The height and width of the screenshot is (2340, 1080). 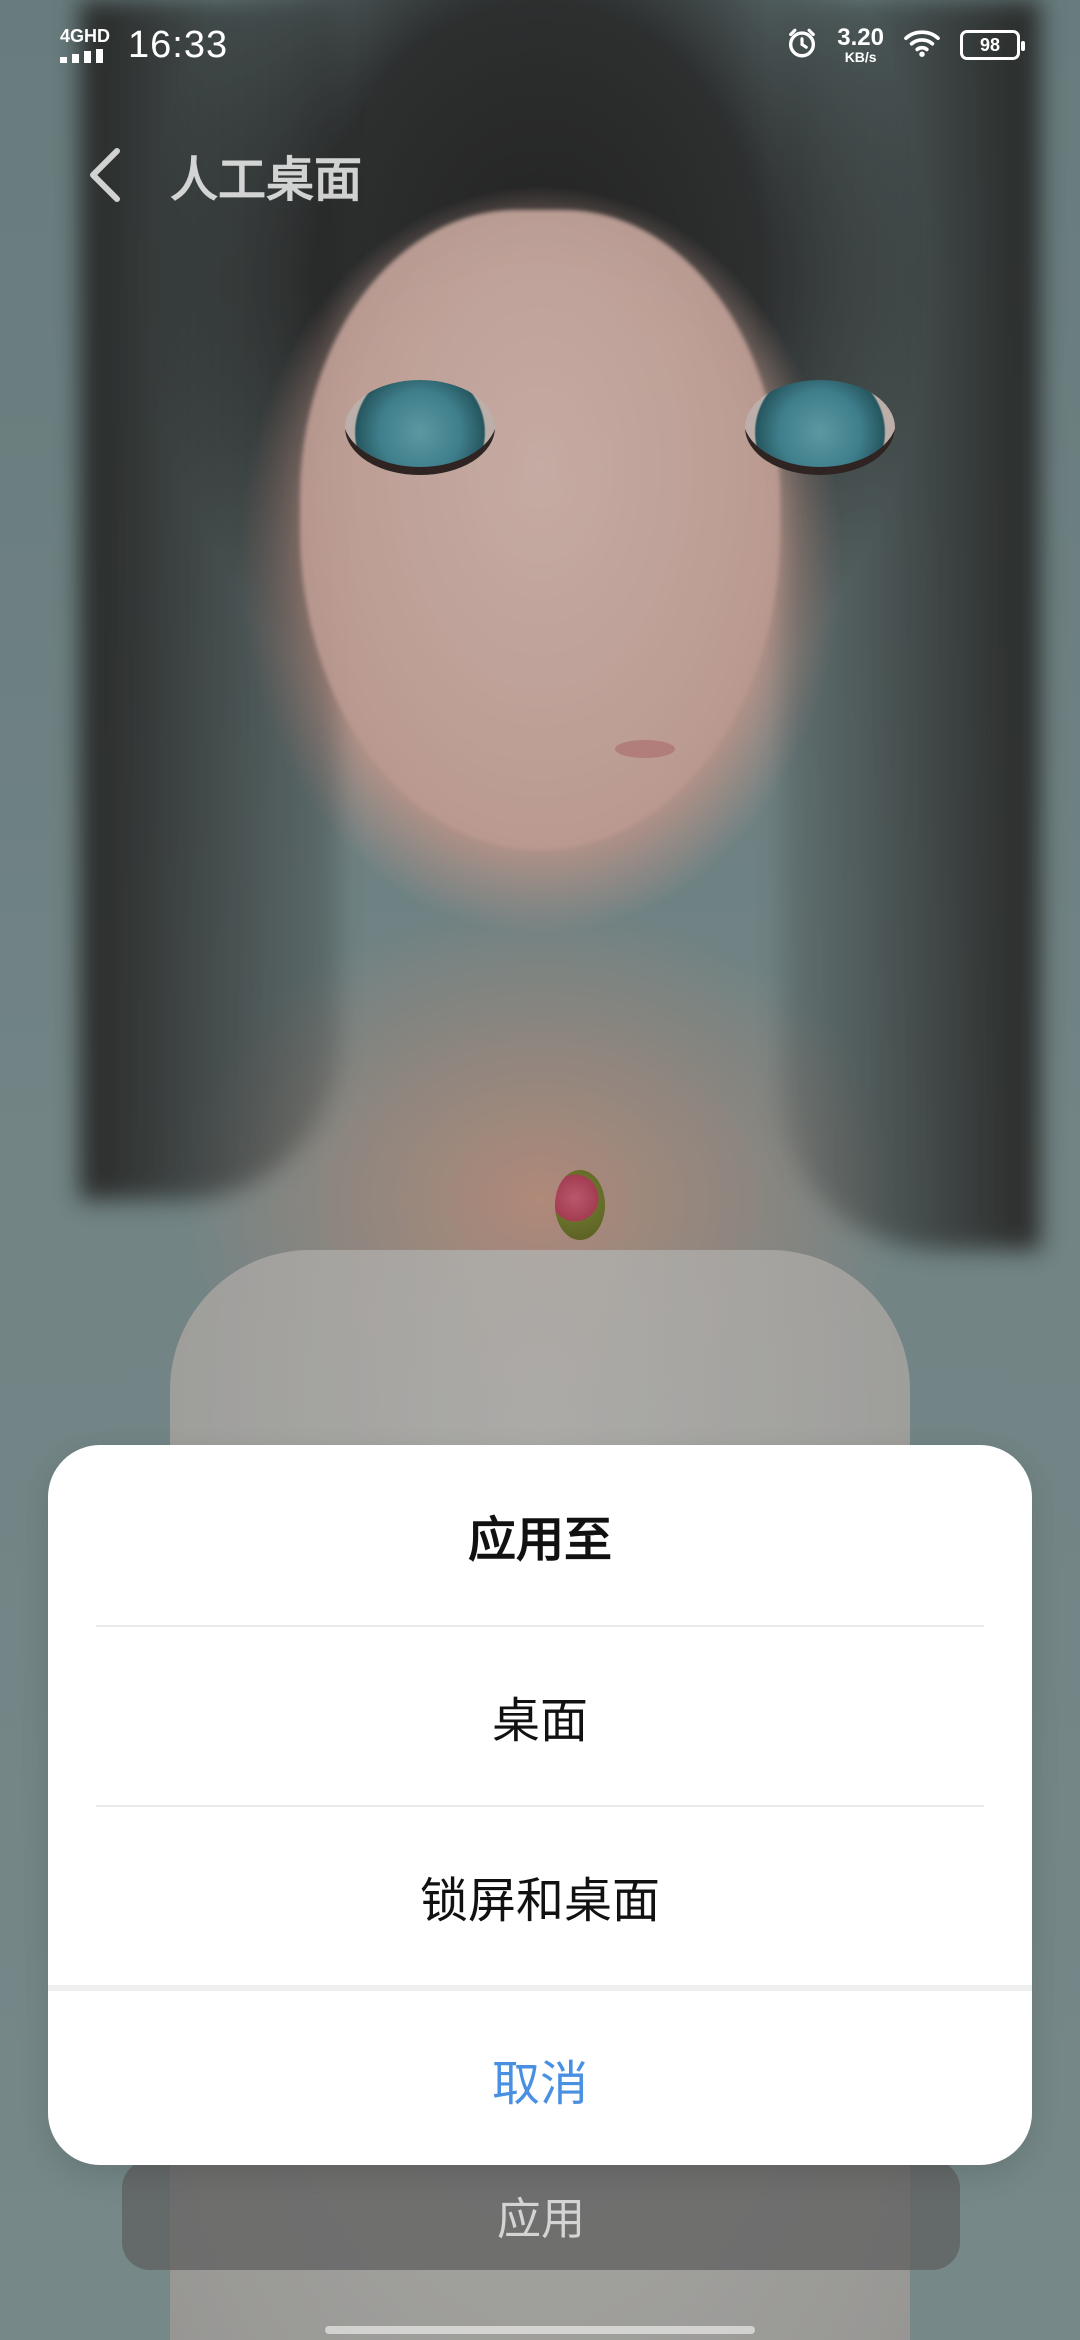 What do you see at coordinates (540, 2330) in the screenshot?
I see `home-indicator` at bounding box center [540, 2330].